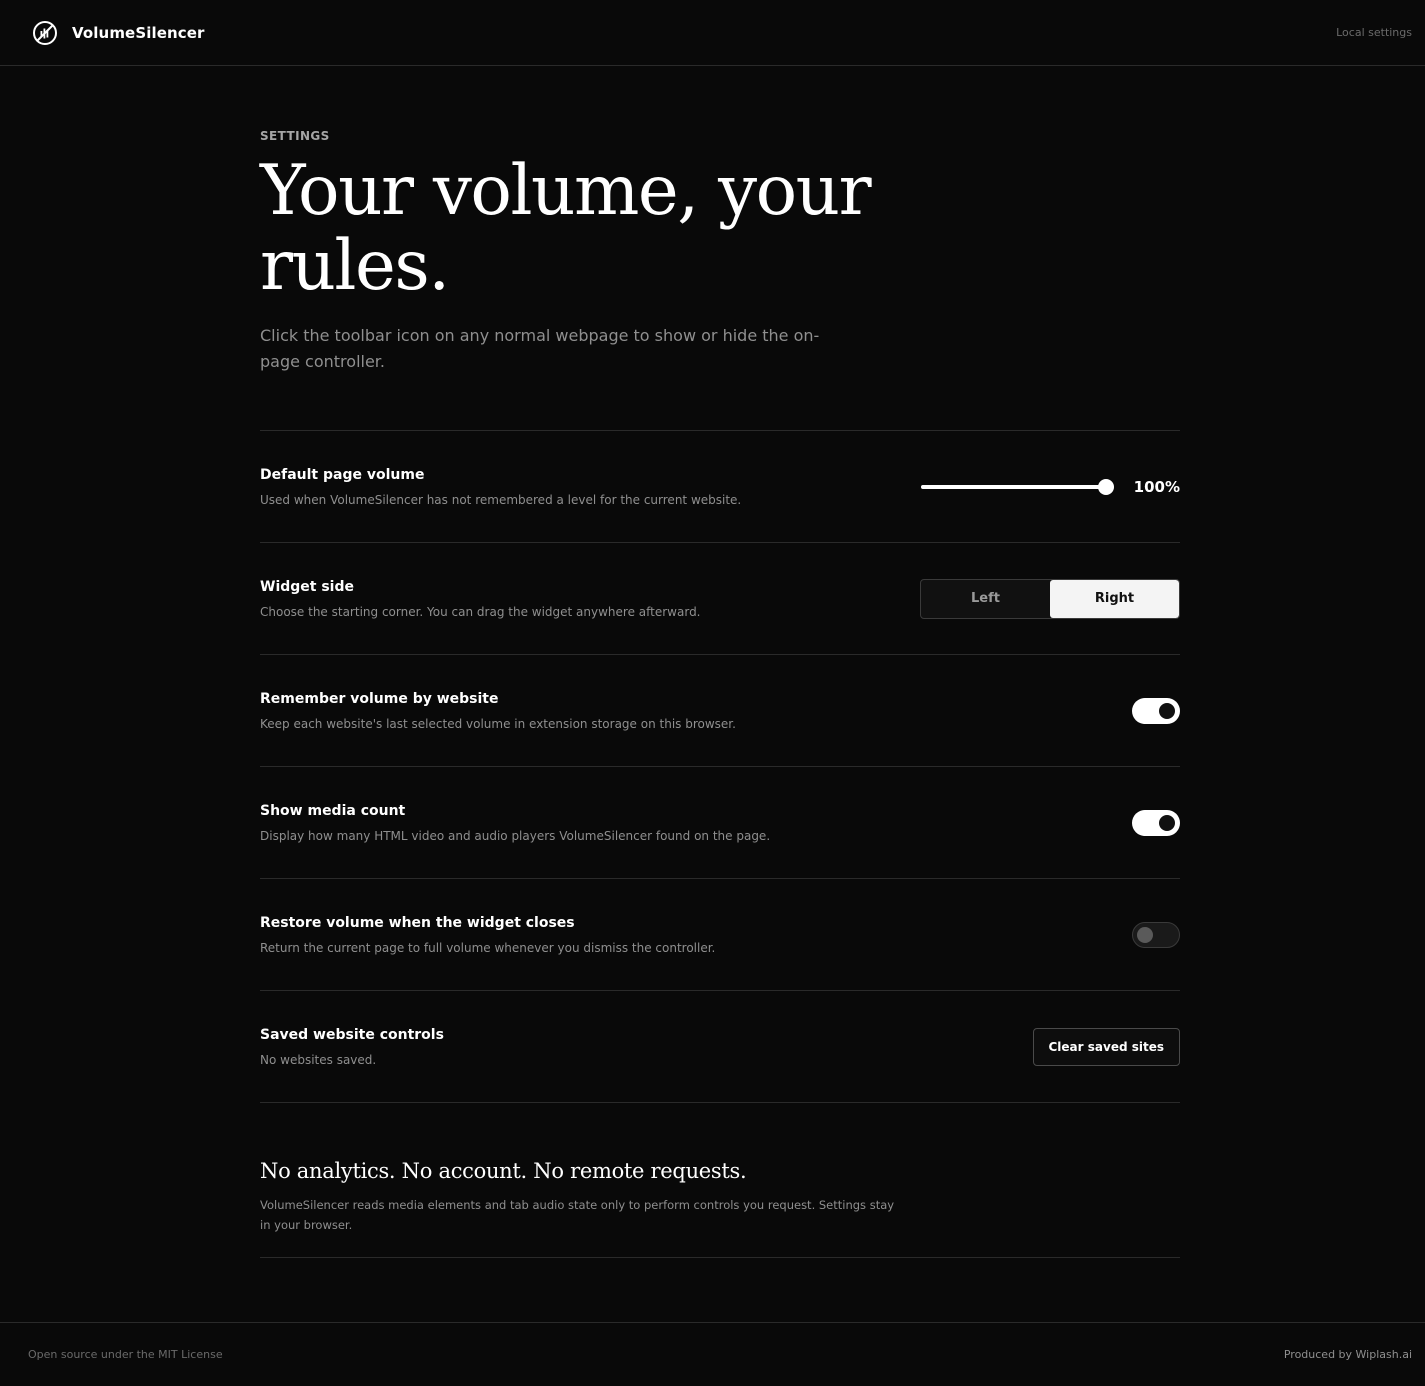 Image resolution: width=1425 pixels, height=1386 pixels. What do you see at coordinates (1156, 934) in the screenshot?
I see `restore-volume-toggle` at bounding box center [1156, 934].